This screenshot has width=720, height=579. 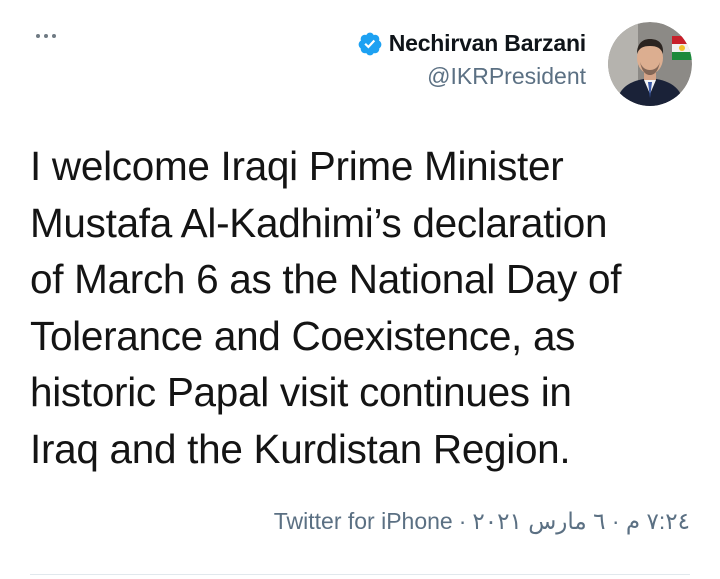 I want to click on avatar, so click(x=650, y=64).